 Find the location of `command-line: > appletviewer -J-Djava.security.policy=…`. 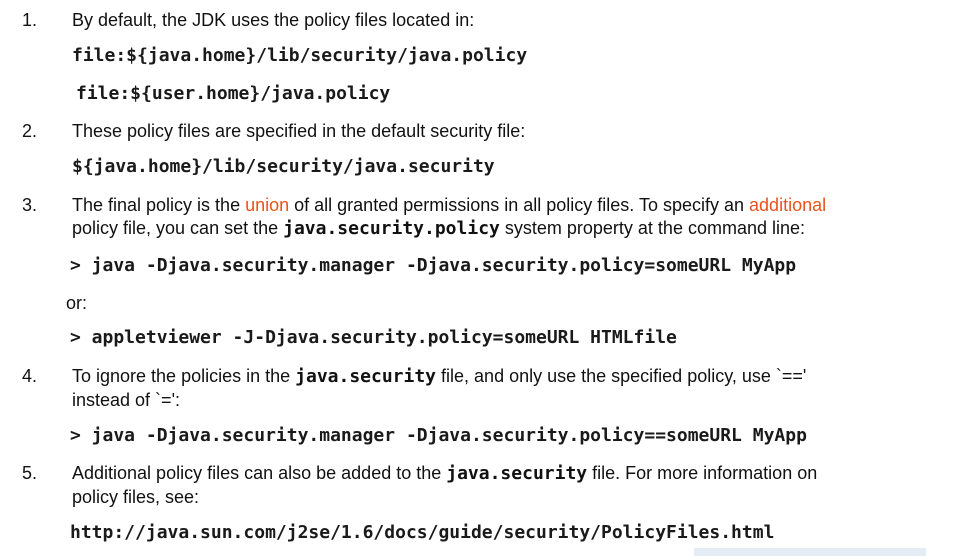

command-line: > appletviewer -J-Djava.security.policy=… is located at coordinates (373, 337).